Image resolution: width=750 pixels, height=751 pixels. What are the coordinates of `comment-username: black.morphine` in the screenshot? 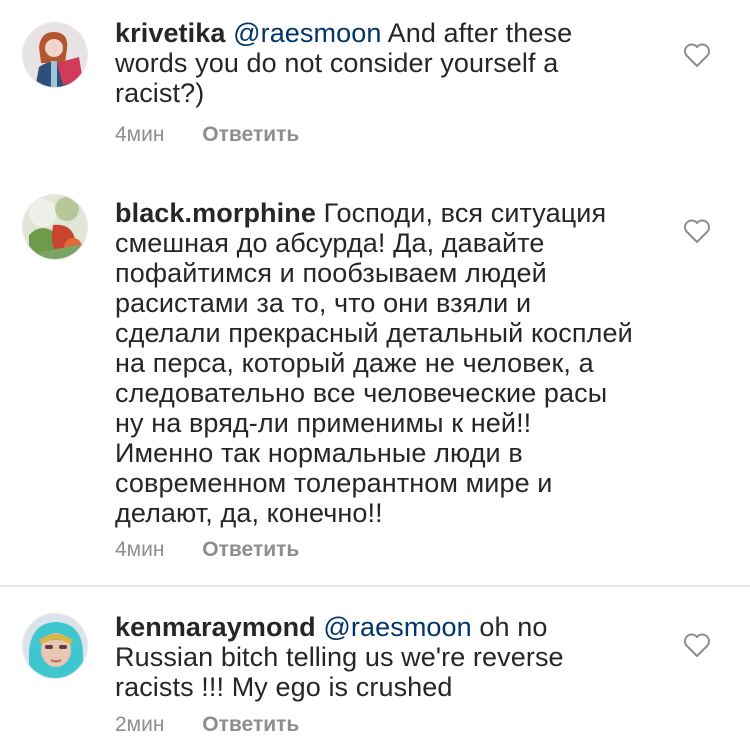 It's located at (215, 213).